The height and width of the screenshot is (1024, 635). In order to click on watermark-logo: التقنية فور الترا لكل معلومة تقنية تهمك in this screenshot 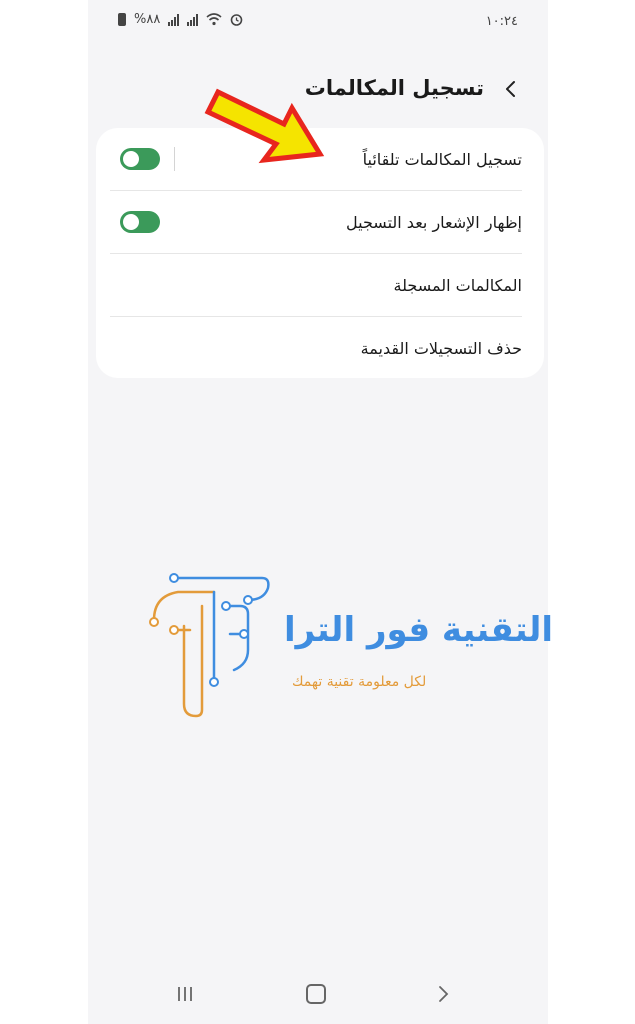, I will do `click(348, 645)`.